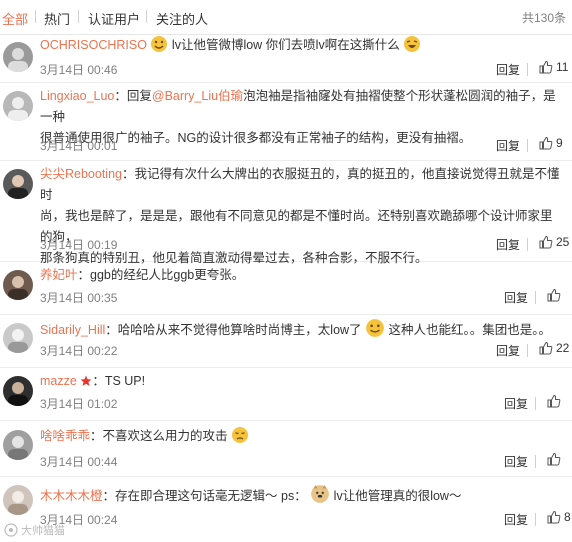 Image resolution: width=572 pixels, height=542 pixels. What do you see at coordinates (79, 351) in the screenshot?
I see `comment-time: 3月14日 00:22` at bounding box center [79, 351].